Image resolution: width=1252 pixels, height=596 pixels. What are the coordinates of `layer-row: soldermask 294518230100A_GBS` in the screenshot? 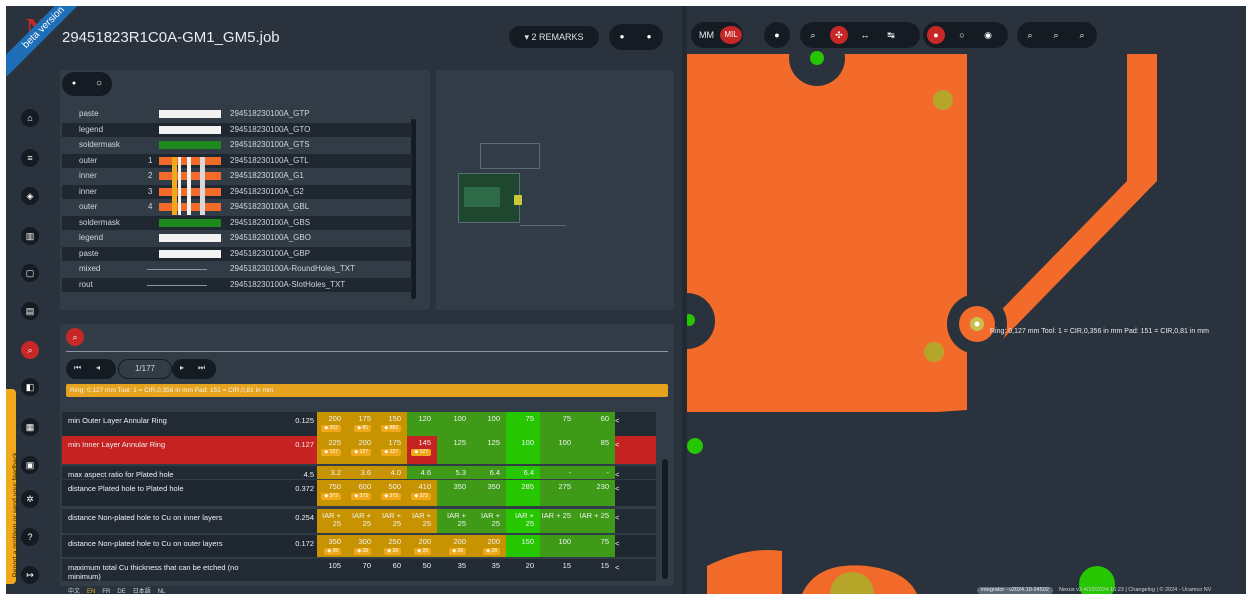 It's located at (237, 222).